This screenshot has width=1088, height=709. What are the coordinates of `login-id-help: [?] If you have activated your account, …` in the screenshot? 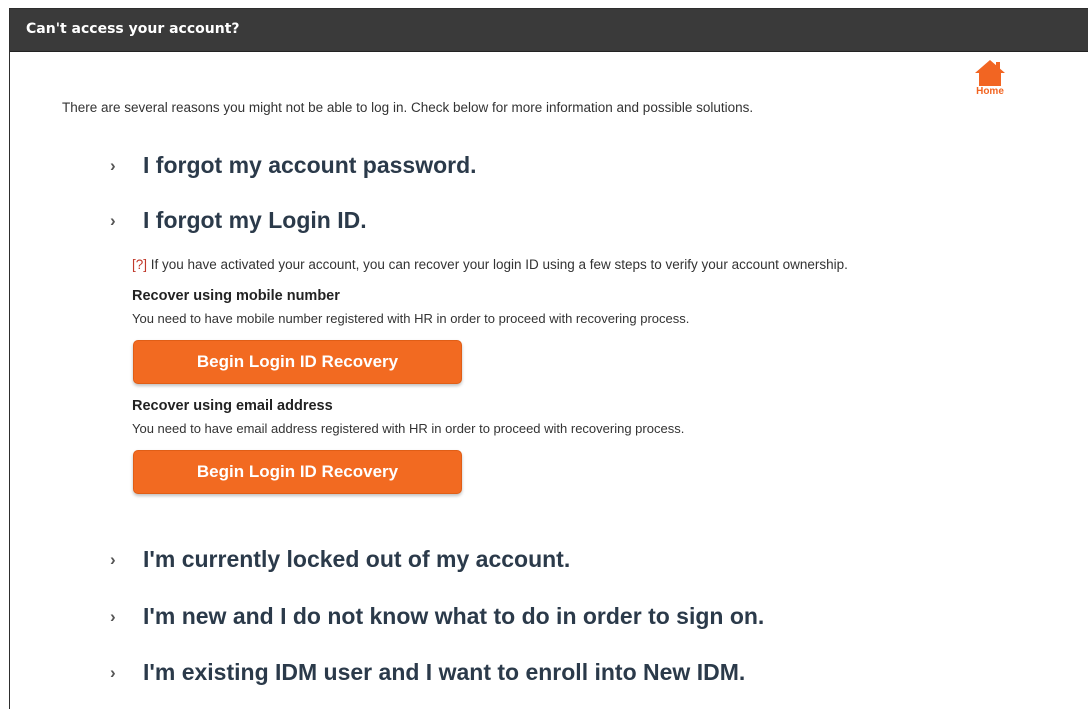 It's located at (490, 264).